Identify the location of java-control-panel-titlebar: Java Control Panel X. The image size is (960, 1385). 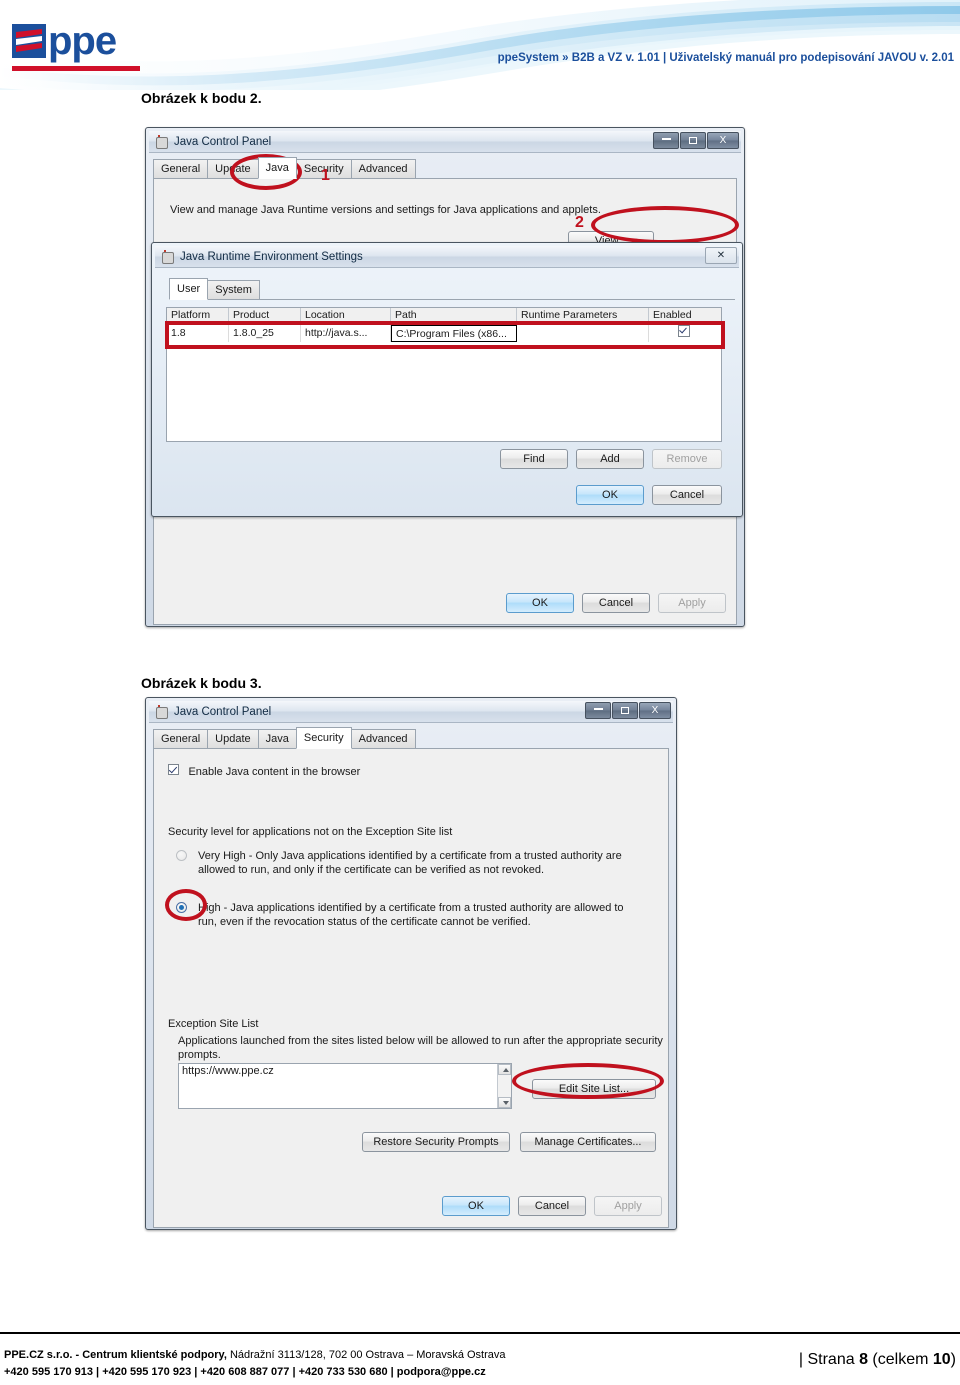
(445, 142).